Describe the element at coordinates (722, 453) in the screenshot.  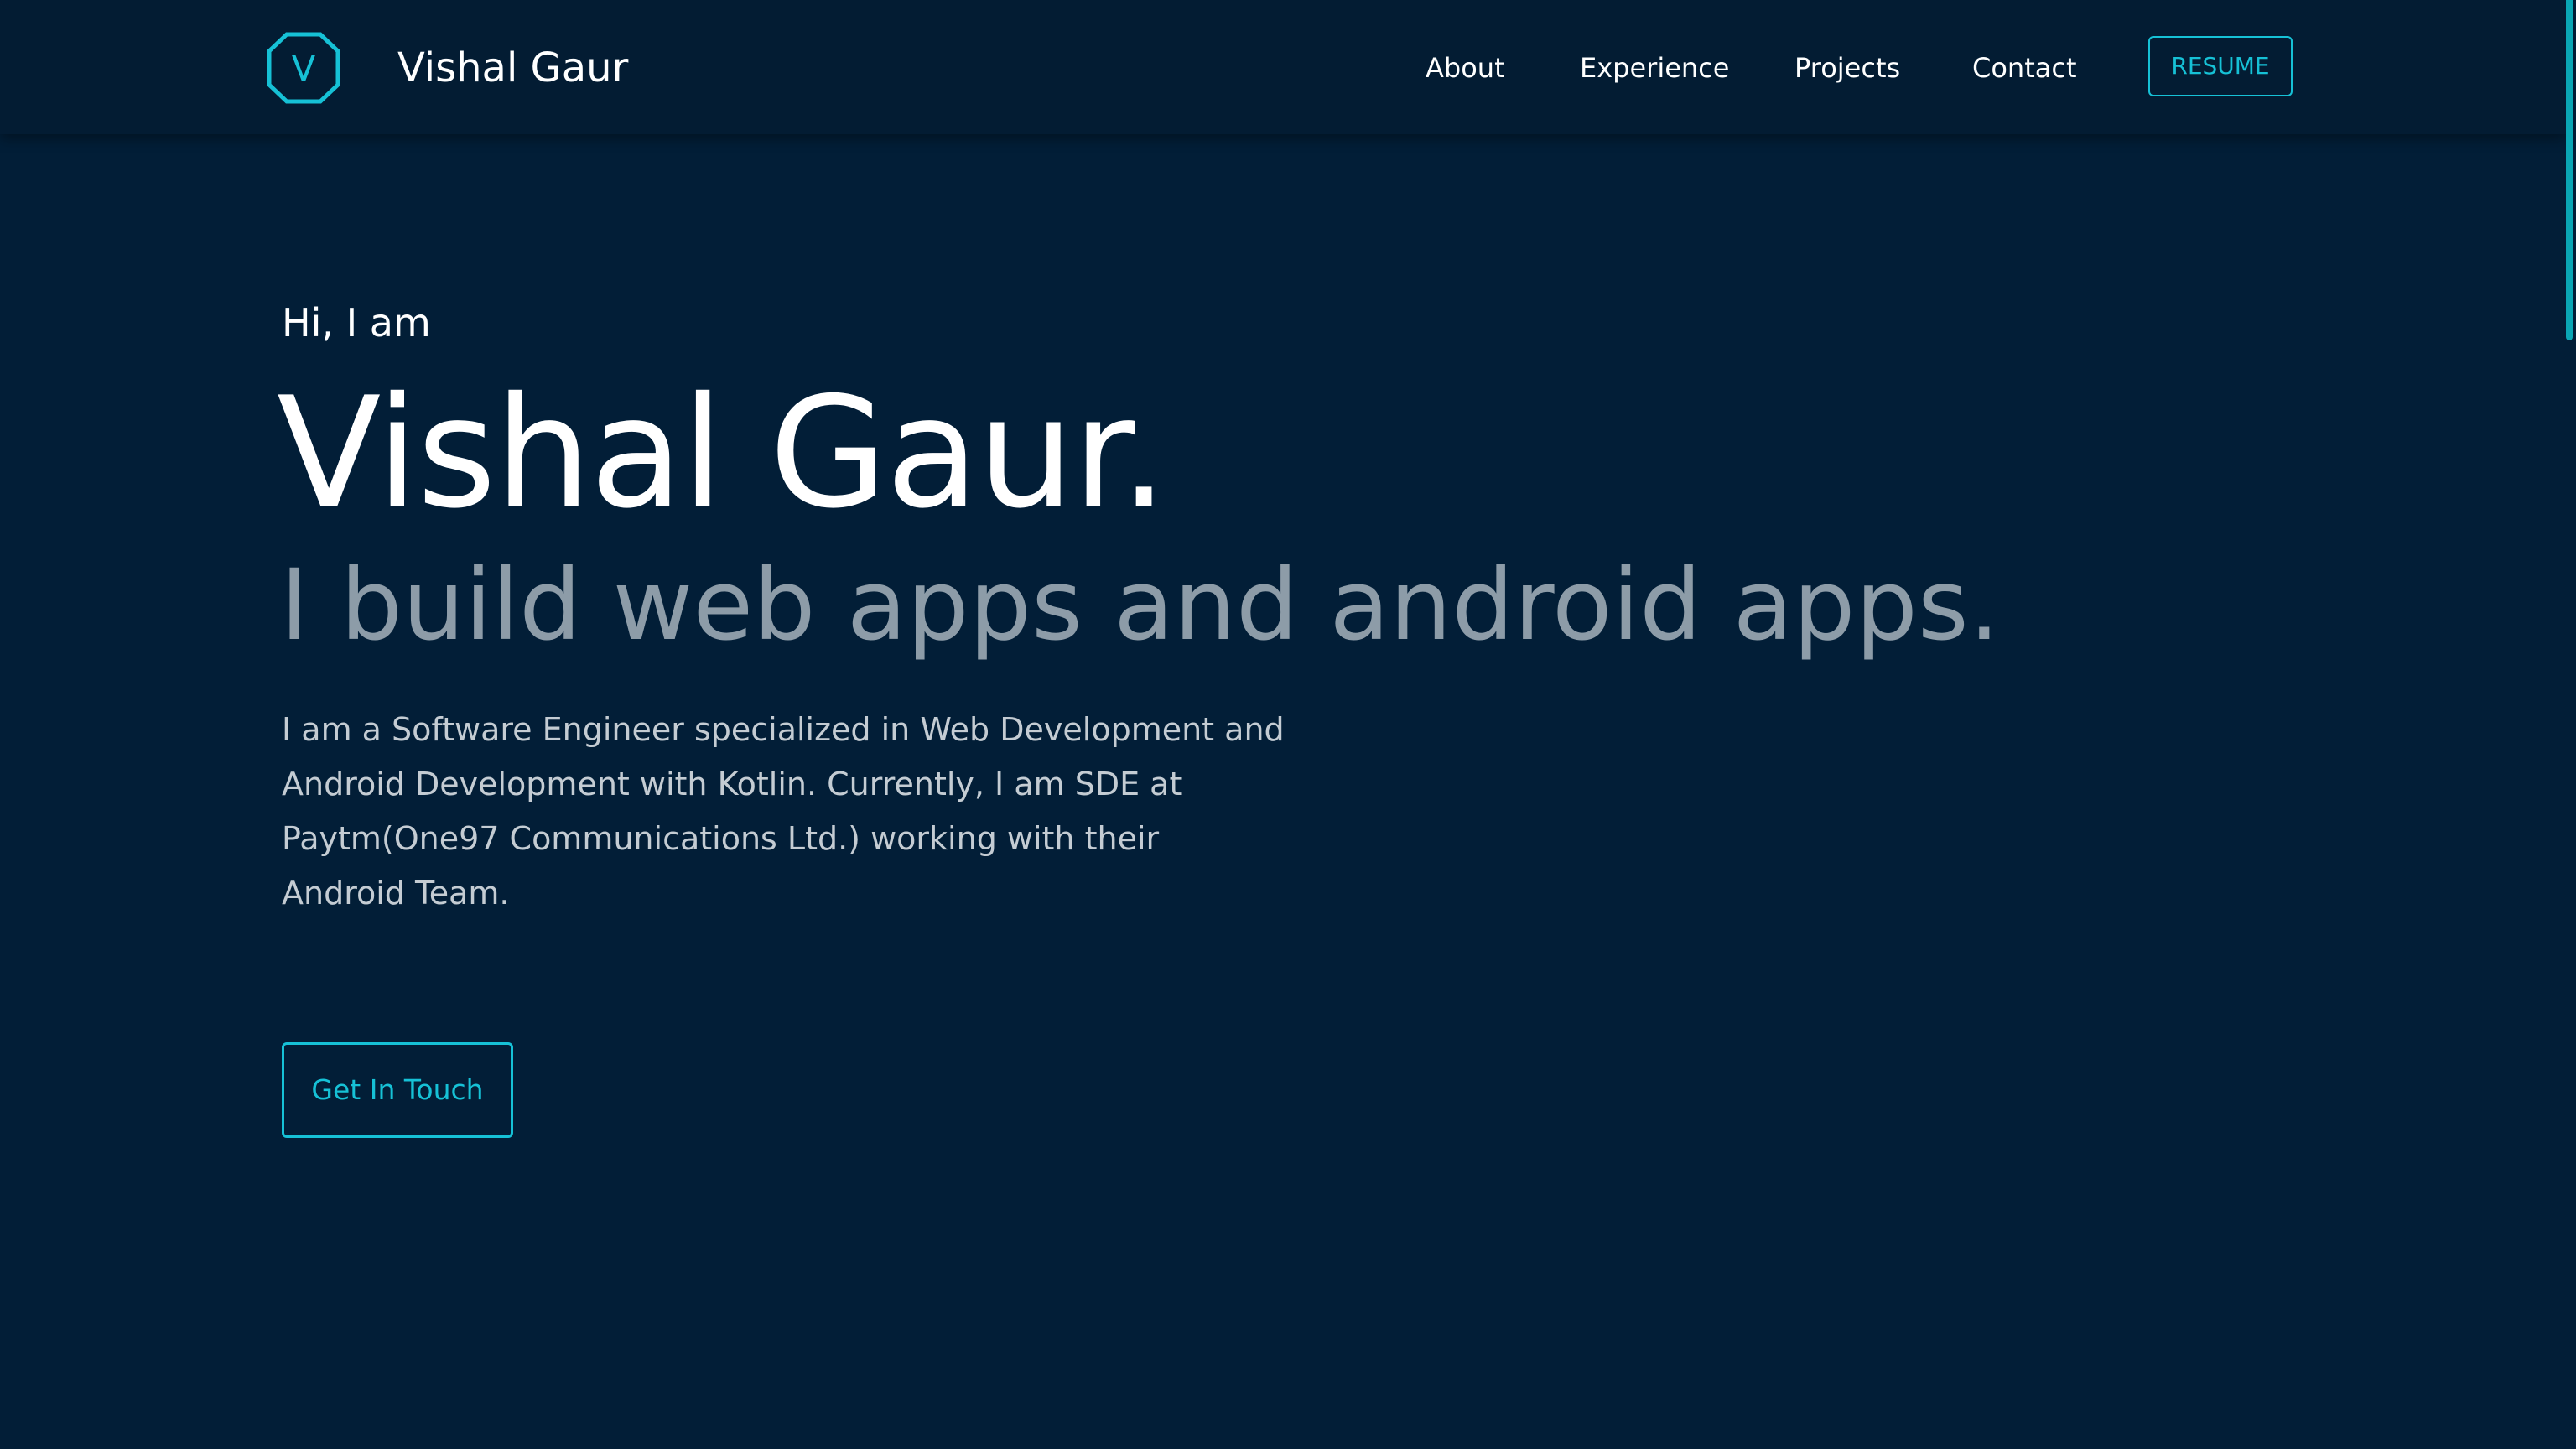
I see `hero-name: Vishal Gaur.` at that location.